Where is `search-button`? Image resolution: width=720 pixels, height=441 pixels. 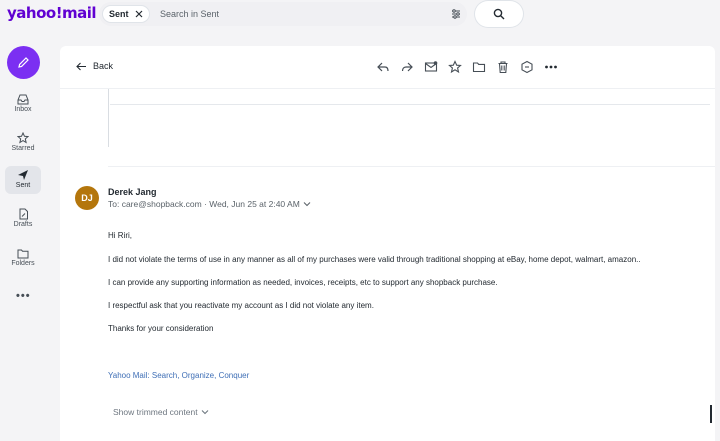 search-button is located at coordinates (499, 14).